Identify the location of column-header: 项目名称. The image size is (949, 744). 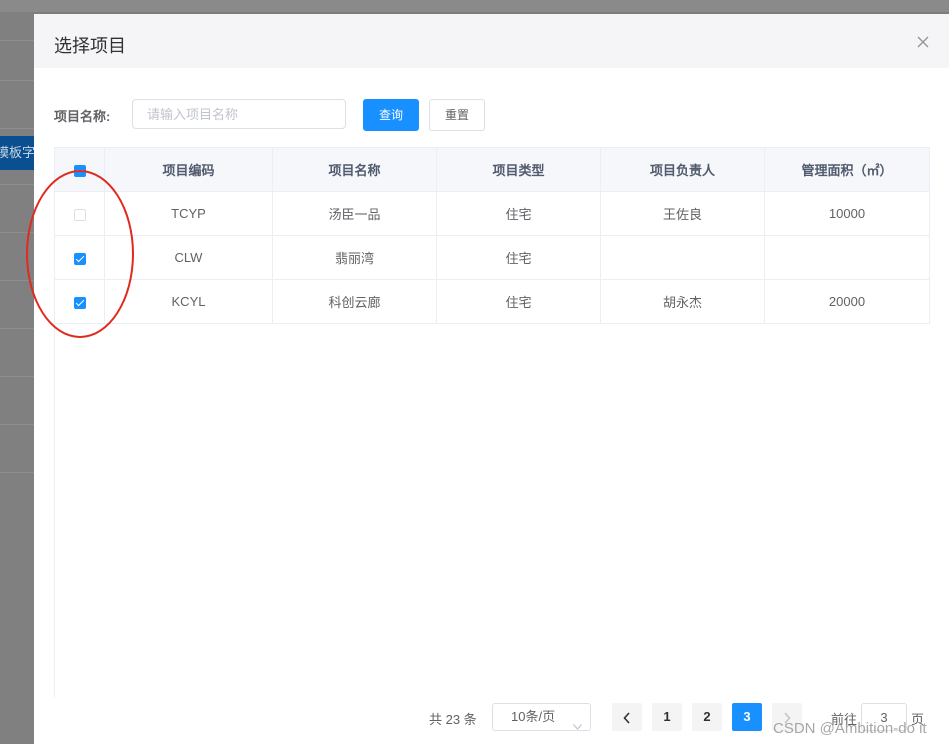
(354, 169).